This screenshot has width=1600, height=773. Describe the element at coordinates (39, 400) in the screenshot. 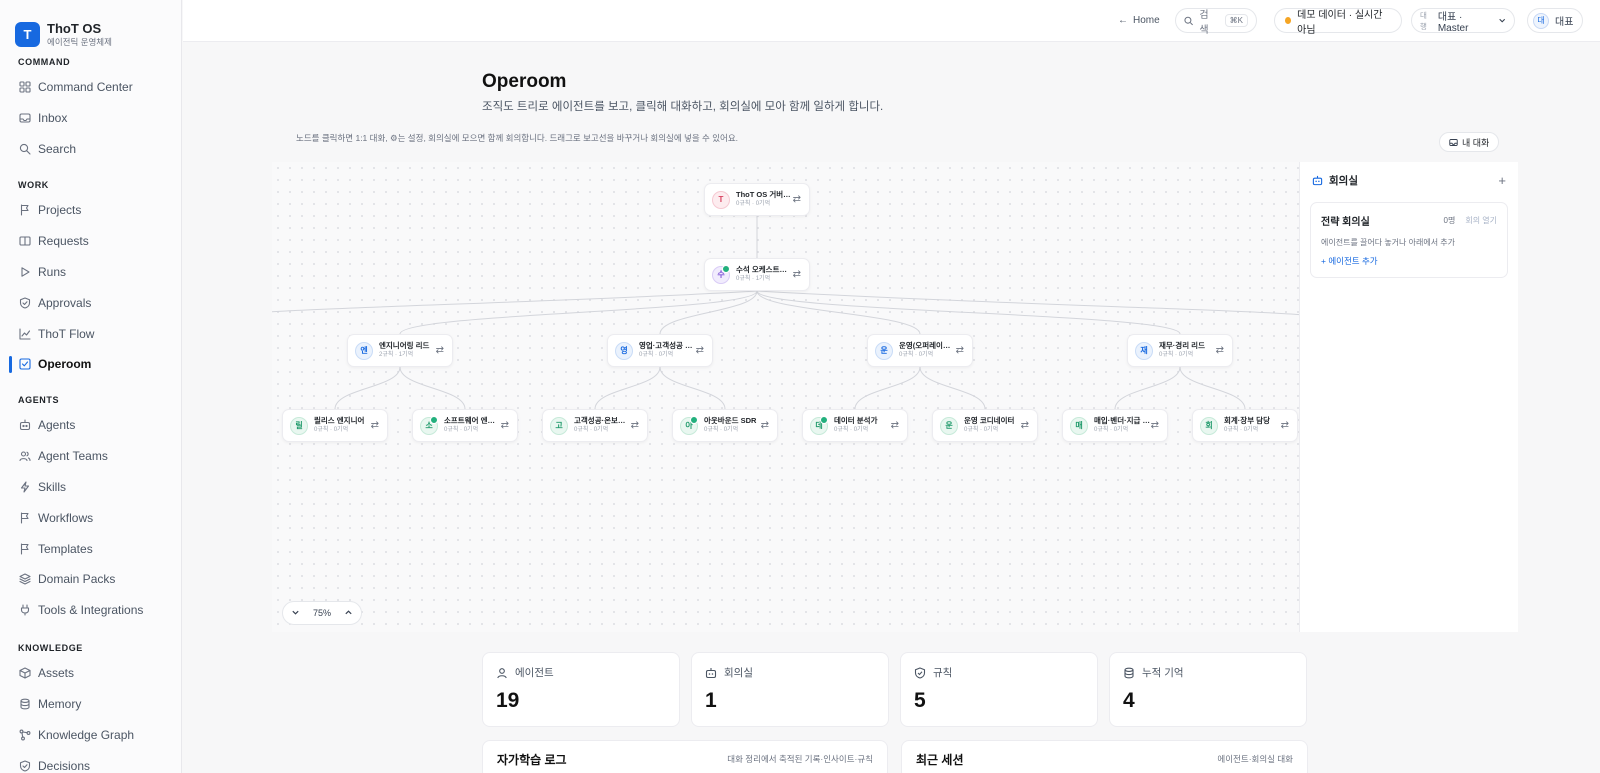

I see `sidebar-section-label: AGENTS` at that location.